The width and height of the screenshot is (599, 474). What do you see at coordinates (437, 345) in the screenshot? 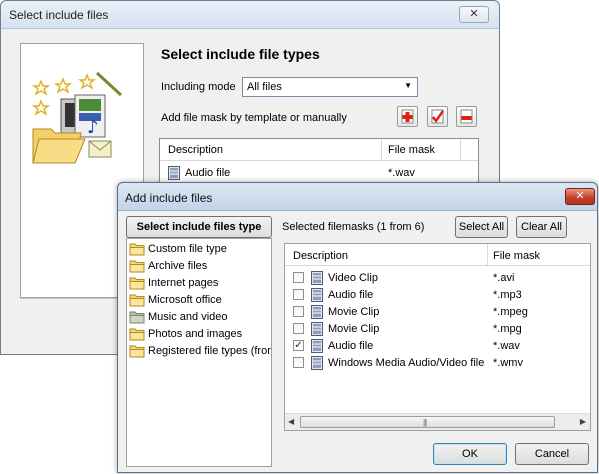
I see `table-row: ✓ Audio file *.wav` at bounding box center [437, 345].